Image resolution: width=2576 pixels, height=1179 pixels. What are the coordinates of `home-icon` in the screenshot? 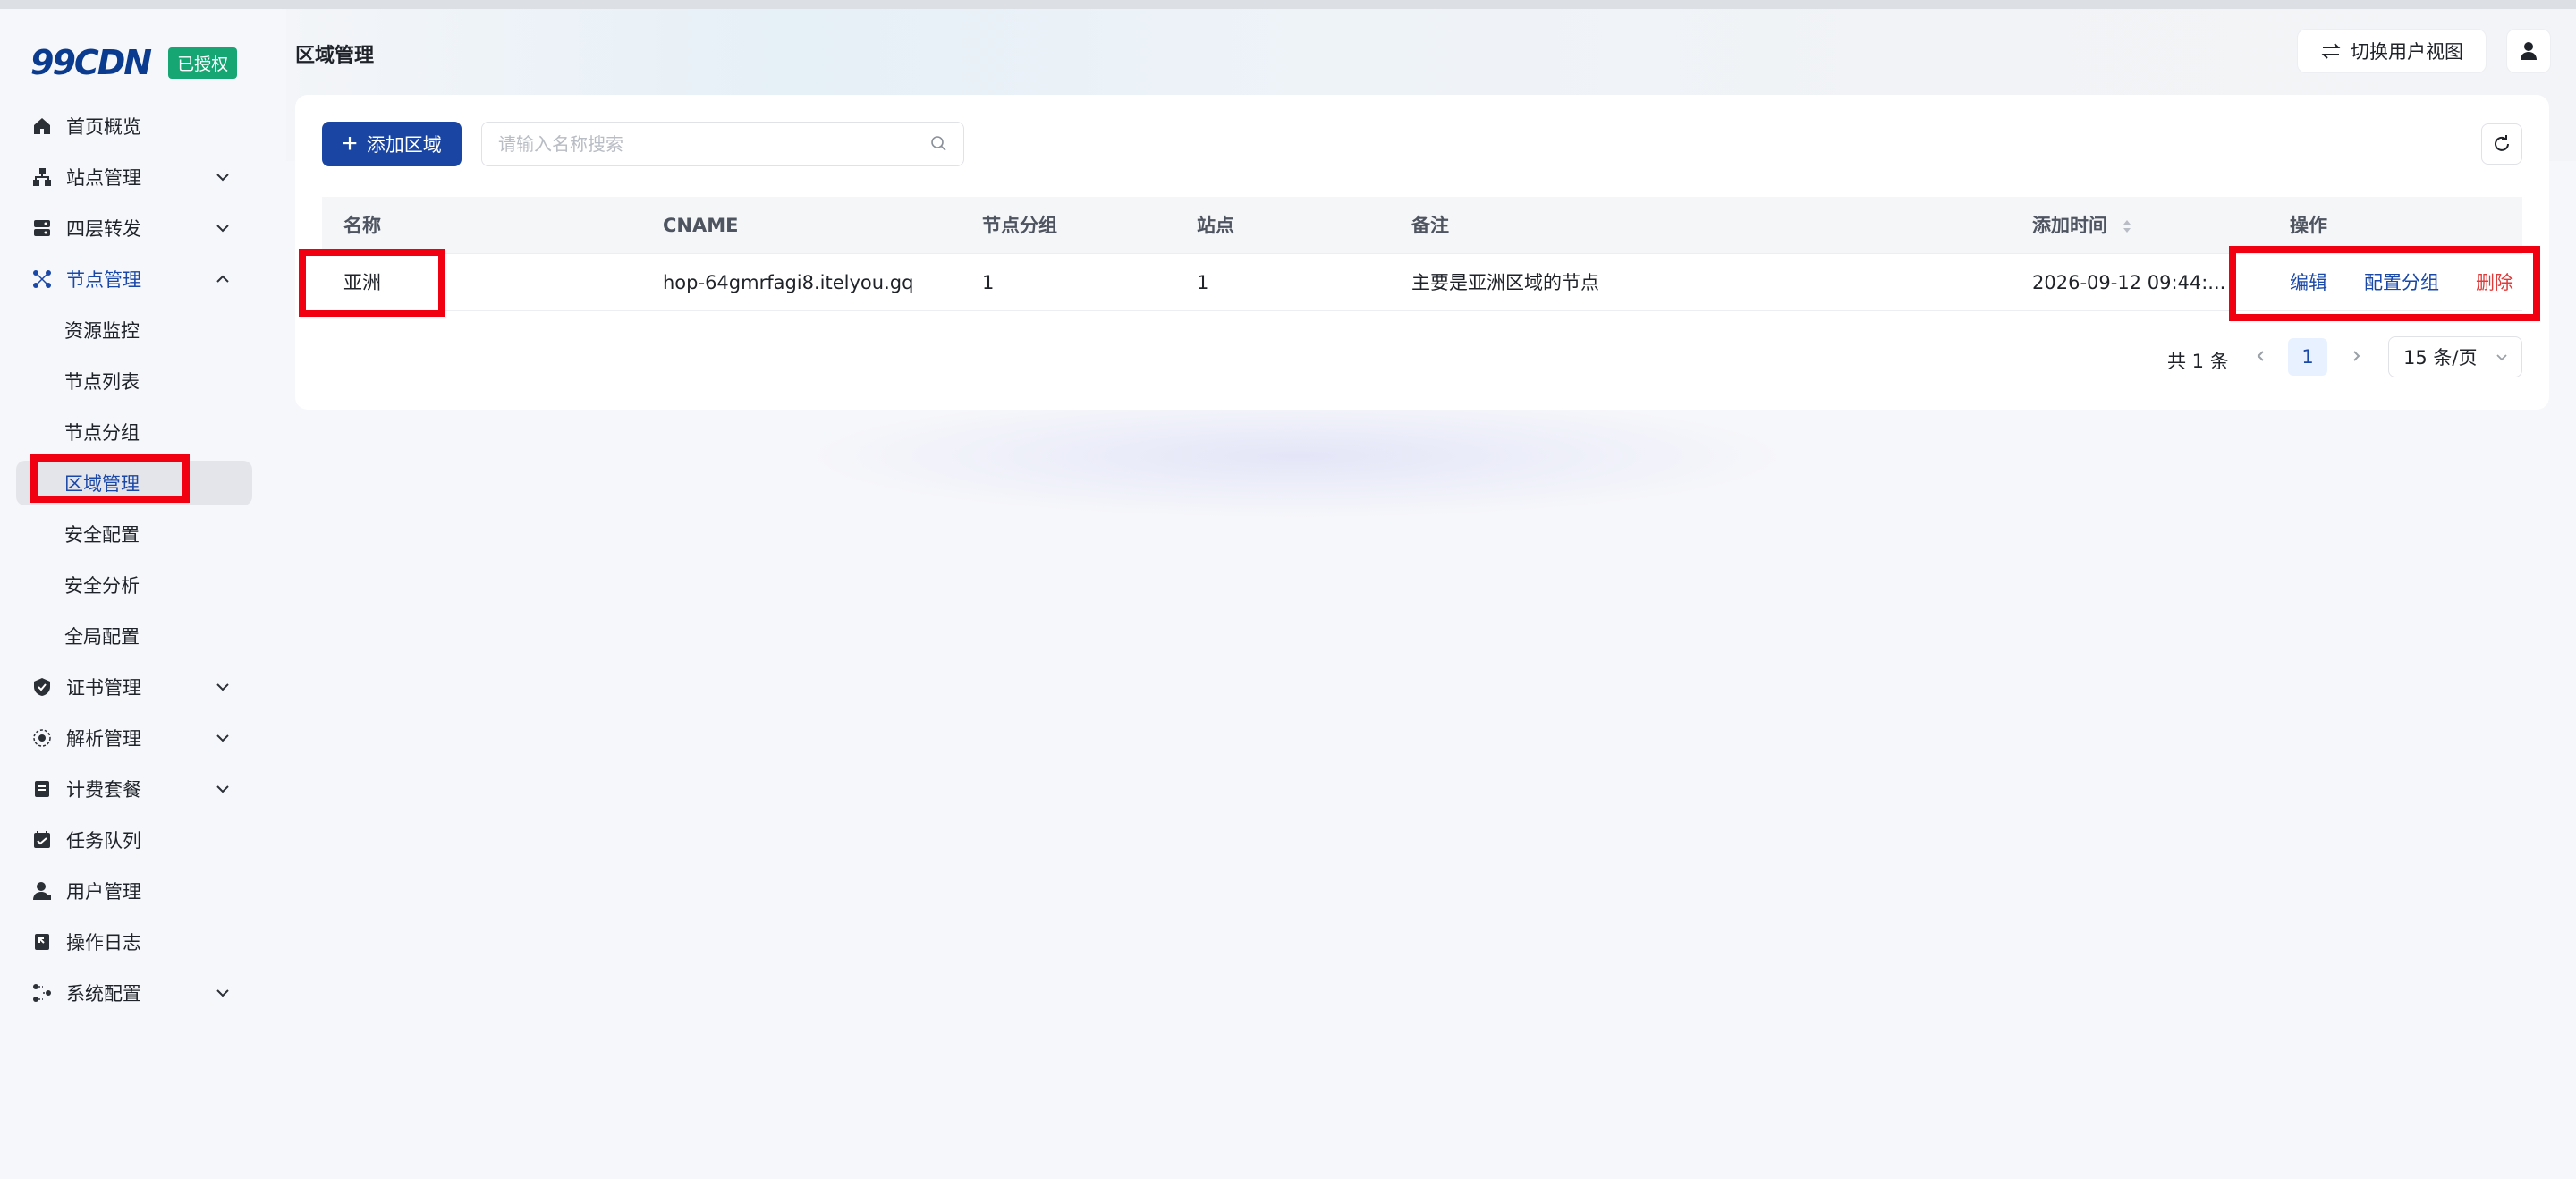 It's located at (42, 127).